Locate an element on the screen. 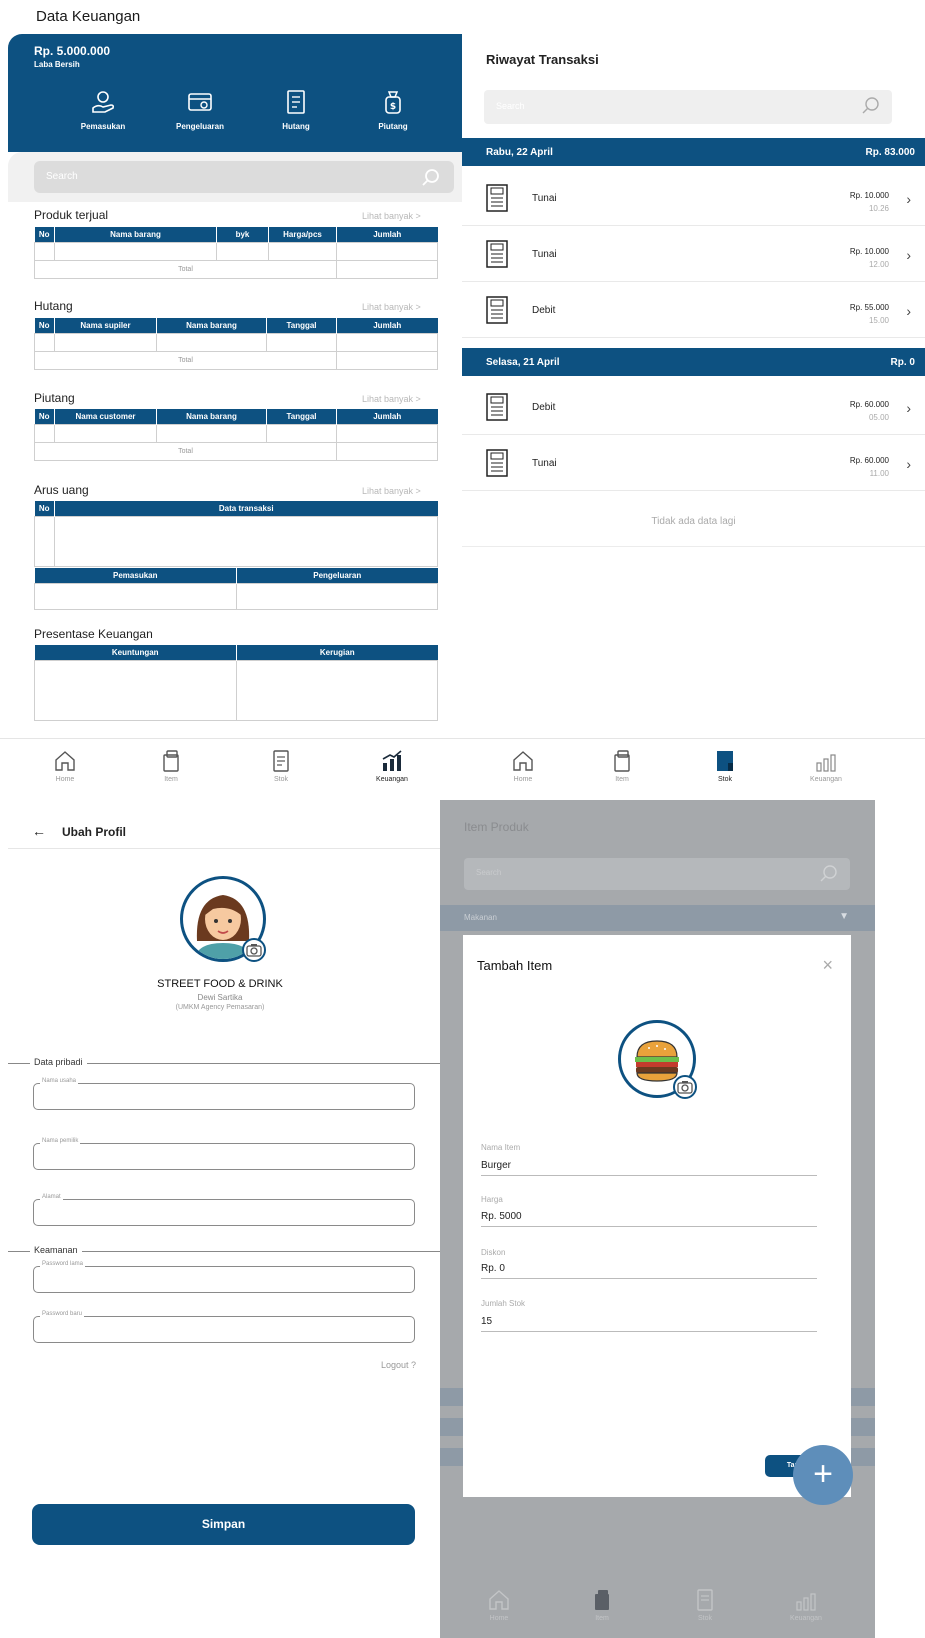  transaction-amount-block: Rp. 10.000 12.00 is located at coordinates (869, 258).